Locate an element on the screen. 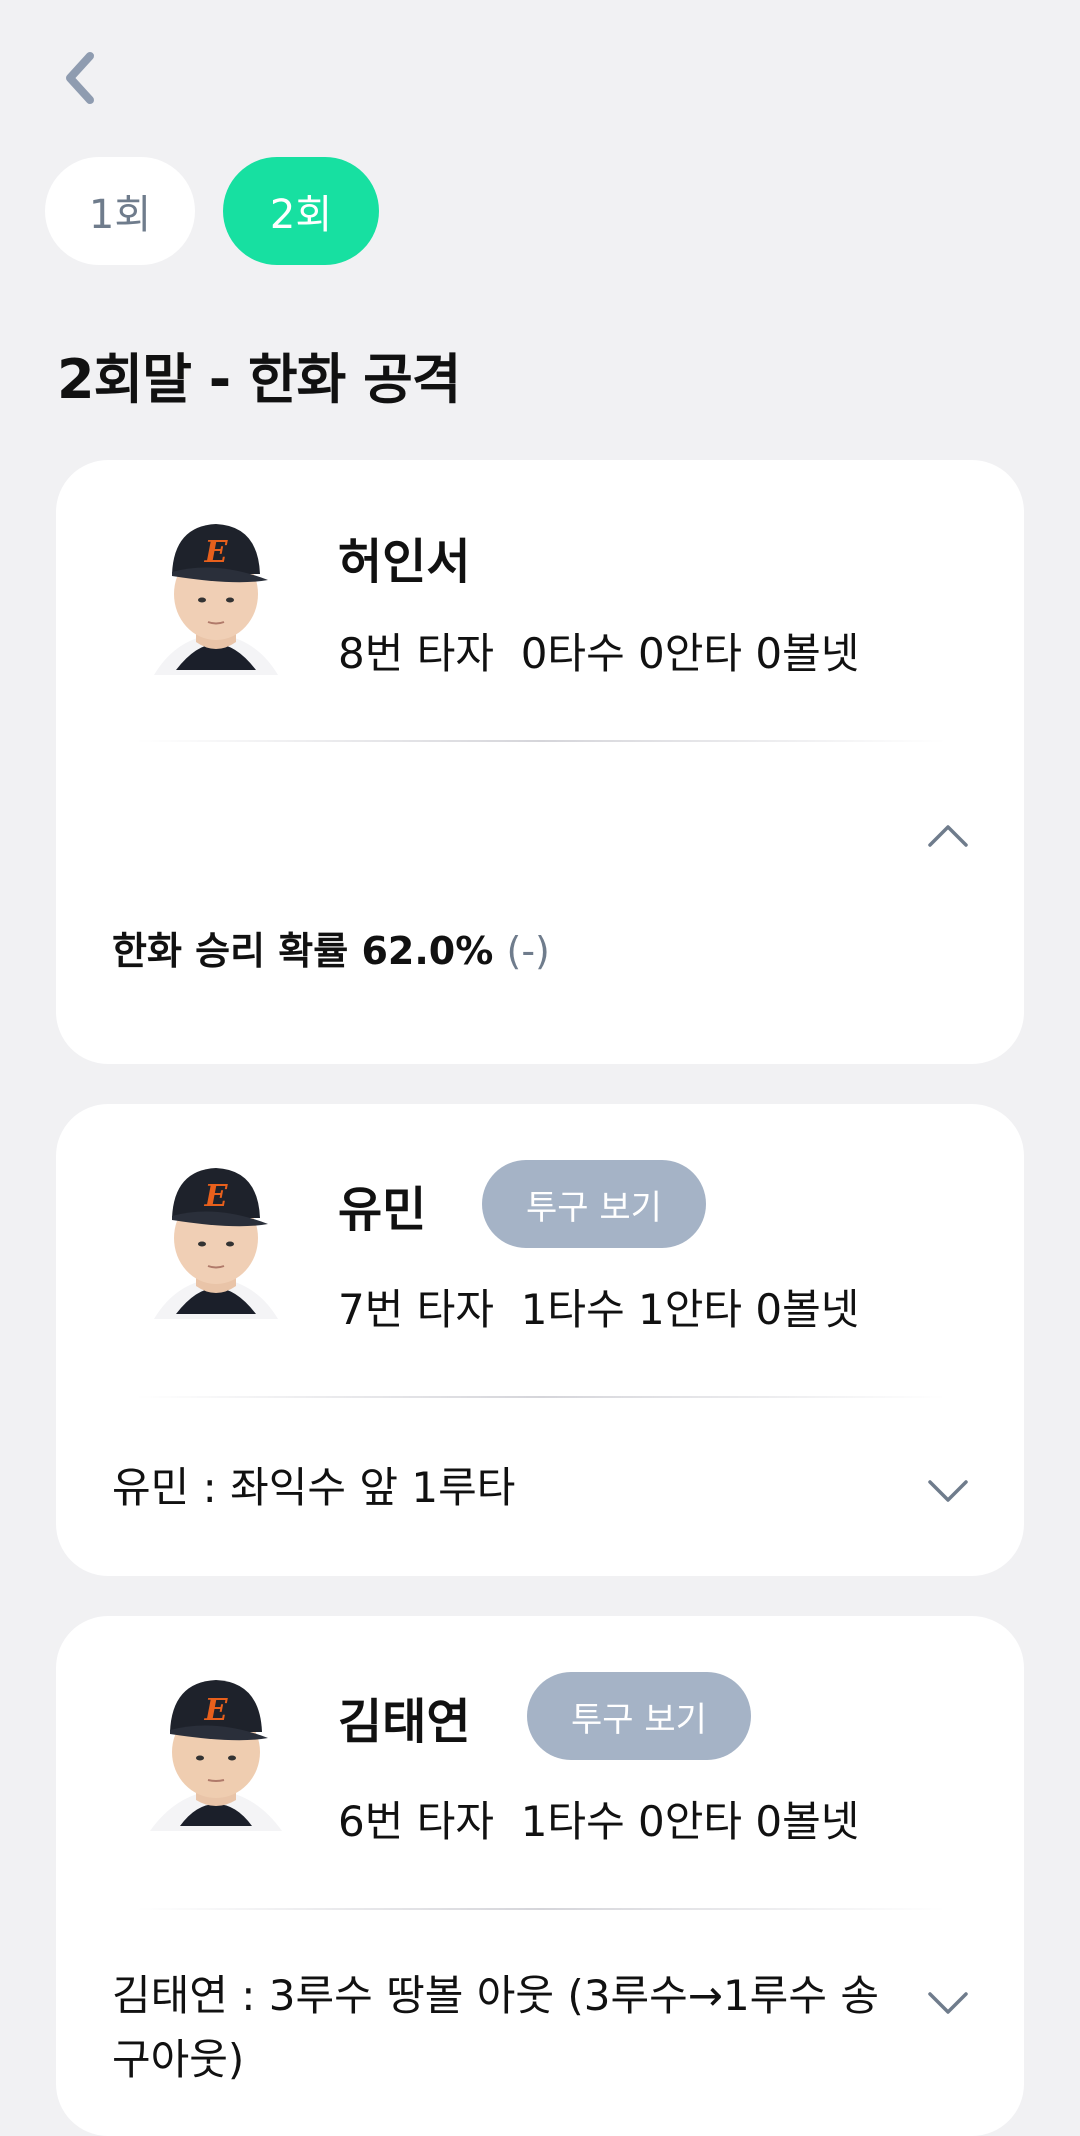 This screenshot has width=1080, height=2136. back-button is located at coordinates (80, 78).